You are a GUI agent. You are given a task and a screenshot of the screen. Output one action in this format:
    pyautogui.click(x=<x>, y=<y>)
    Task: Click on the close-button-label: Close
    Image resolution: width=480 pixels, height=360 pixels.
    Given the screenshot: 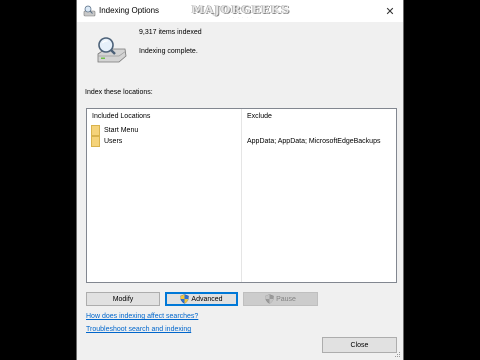 What is the action you would take?
    pyautogui.click(x=359, y=345)
    